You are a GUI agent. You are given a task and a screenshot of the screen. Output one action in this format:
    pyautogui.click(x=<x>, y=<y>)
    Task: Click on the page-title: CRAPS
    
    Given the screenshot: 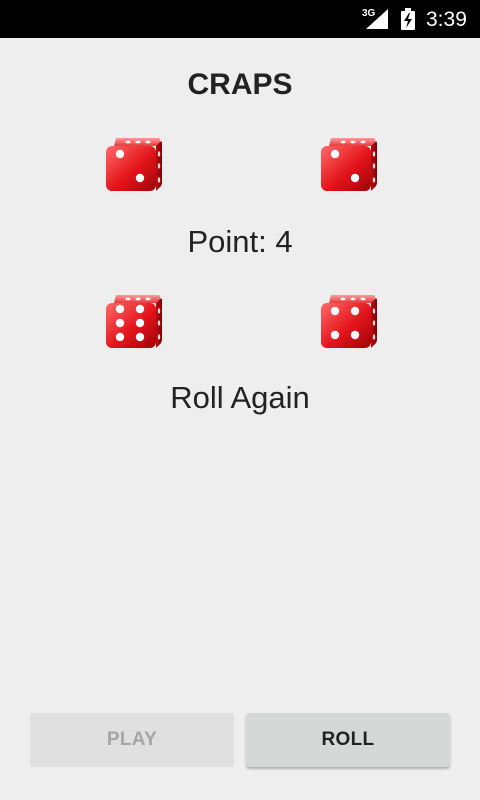 What is the action you would take?
    pyautogui.click(x=240, y=84)
    